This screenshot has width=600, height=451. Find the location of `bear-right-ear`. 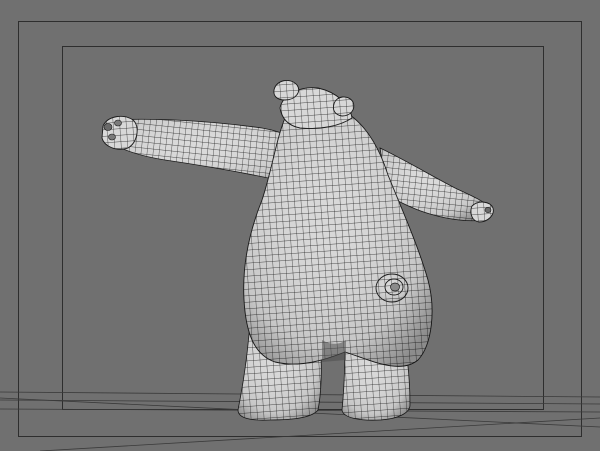

bear-right-ear is located at coordinates (343, 106).